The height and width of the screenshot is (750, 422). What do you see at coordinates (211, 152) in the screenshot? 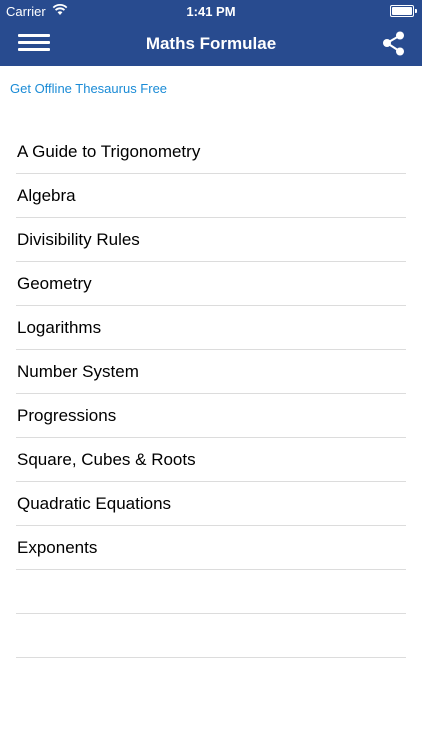
I see `list-item-trigonometry: A Guide to Trigonometry` at bounding box center [211, 152].